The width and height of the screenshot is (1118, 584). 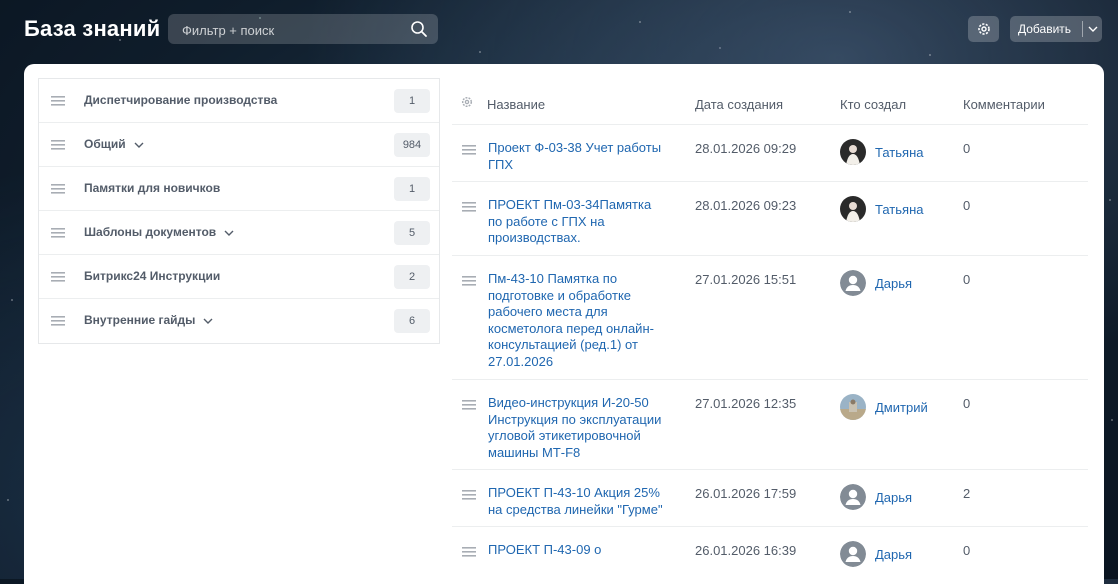 What do you see at coordinates (739, 104) in the screenshot?
I see `column-header-created: Дата создания` at bounding box center [739, 104].